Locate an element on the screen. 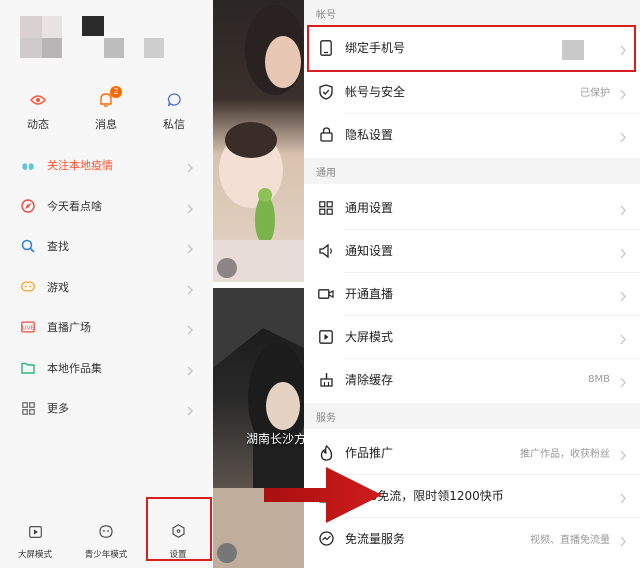  settings-row-notifications: 通知设置 is located at coordinates (472, 250).